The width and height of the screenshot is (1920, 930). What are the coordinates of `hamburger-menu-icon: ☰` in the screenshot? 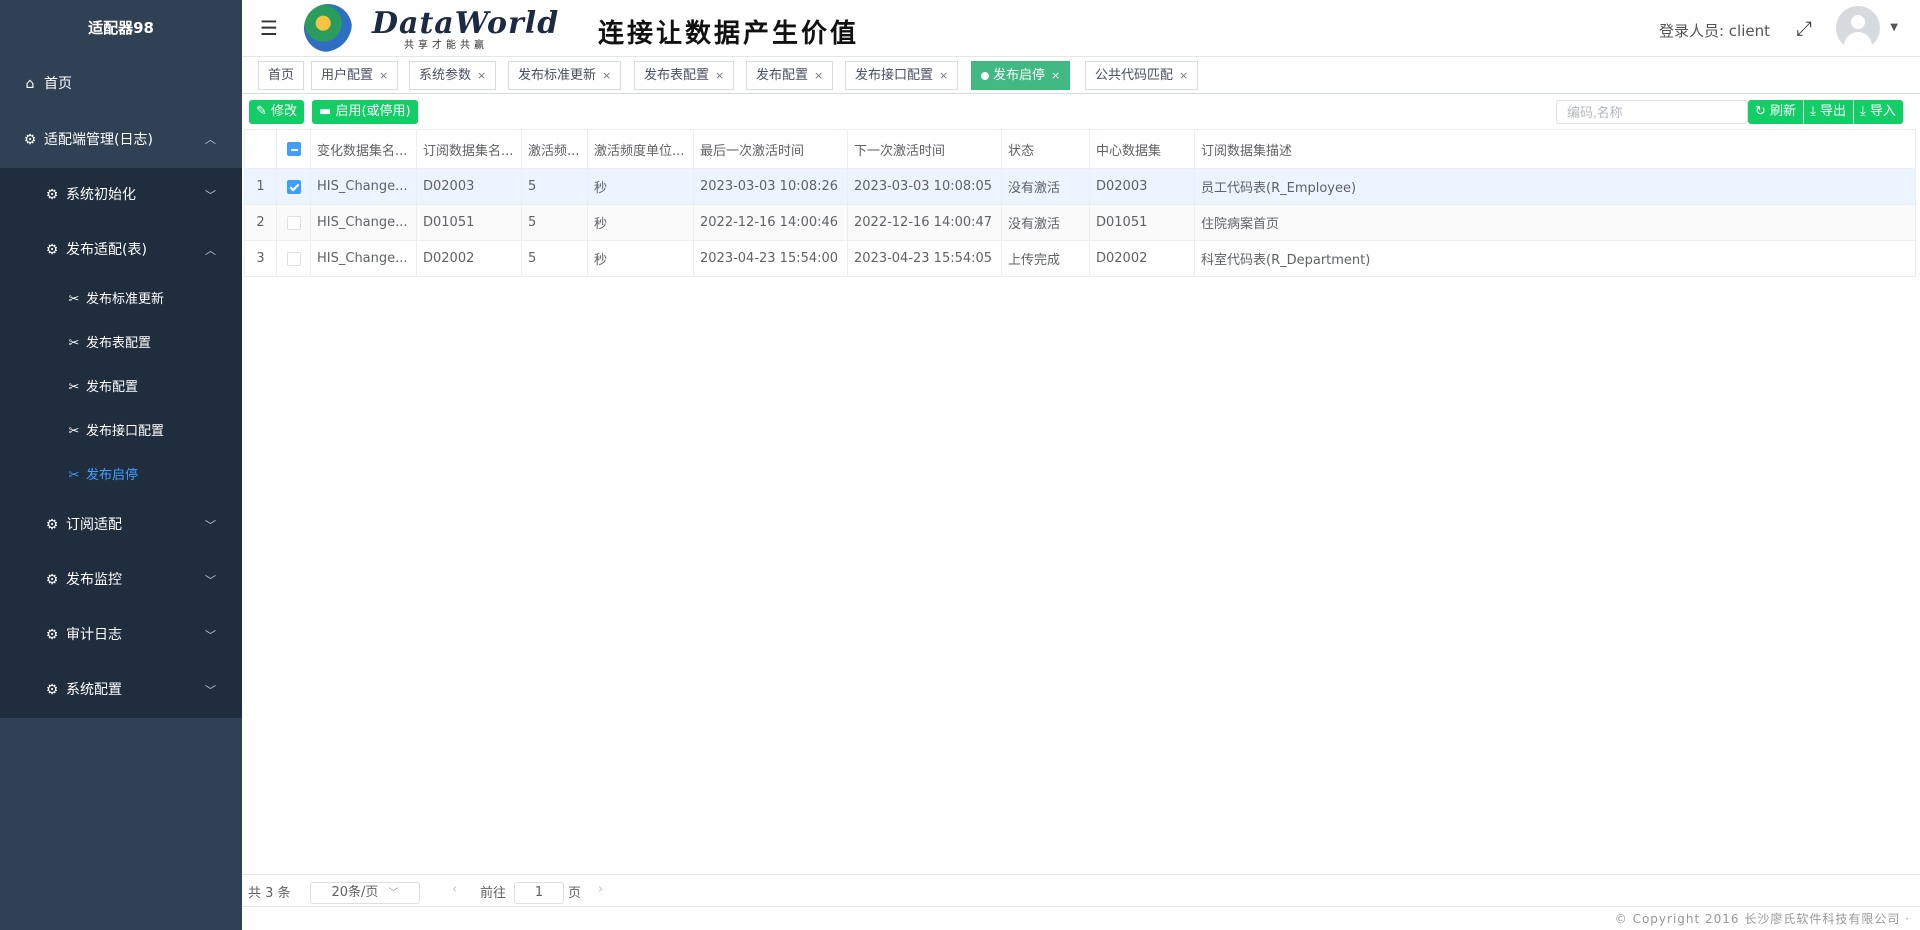 It's located at (269, 28).